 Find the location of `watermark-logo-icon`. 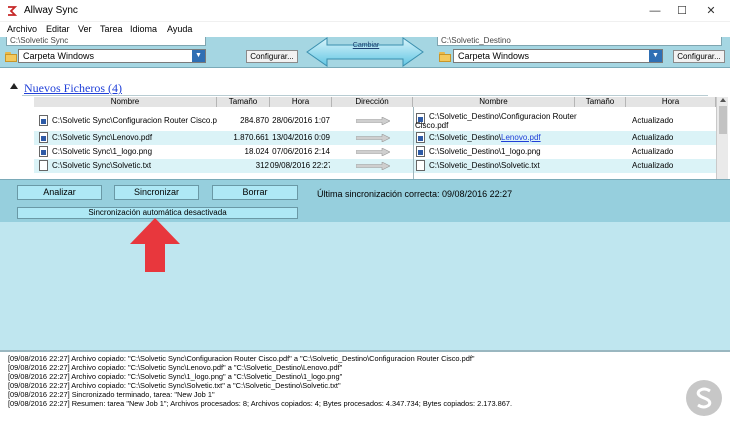

watermark-logo-icon is located at coordinates (704, 398).